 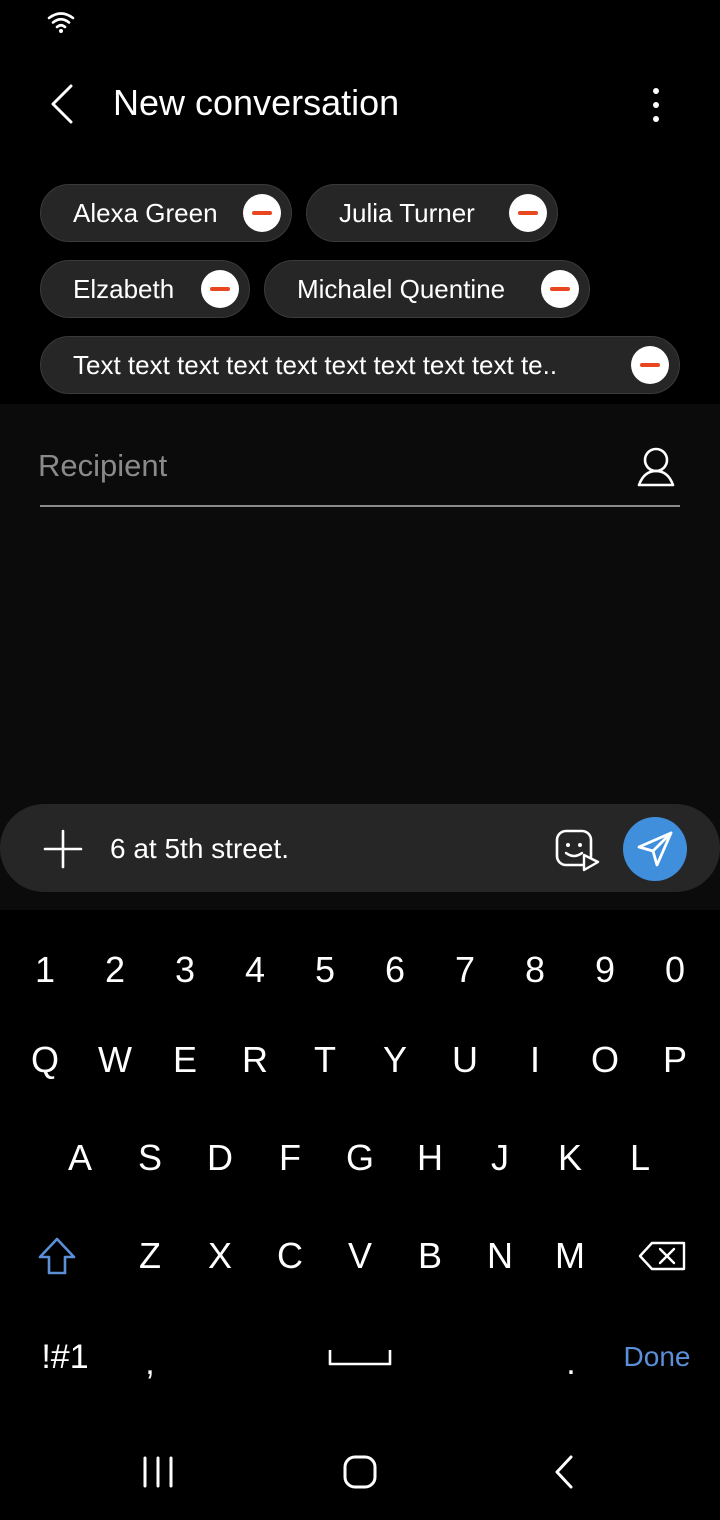 What do you see at coordinates (605, 1060) in the screenshot?
I see `key: O` at bounding box center [605, 1060].